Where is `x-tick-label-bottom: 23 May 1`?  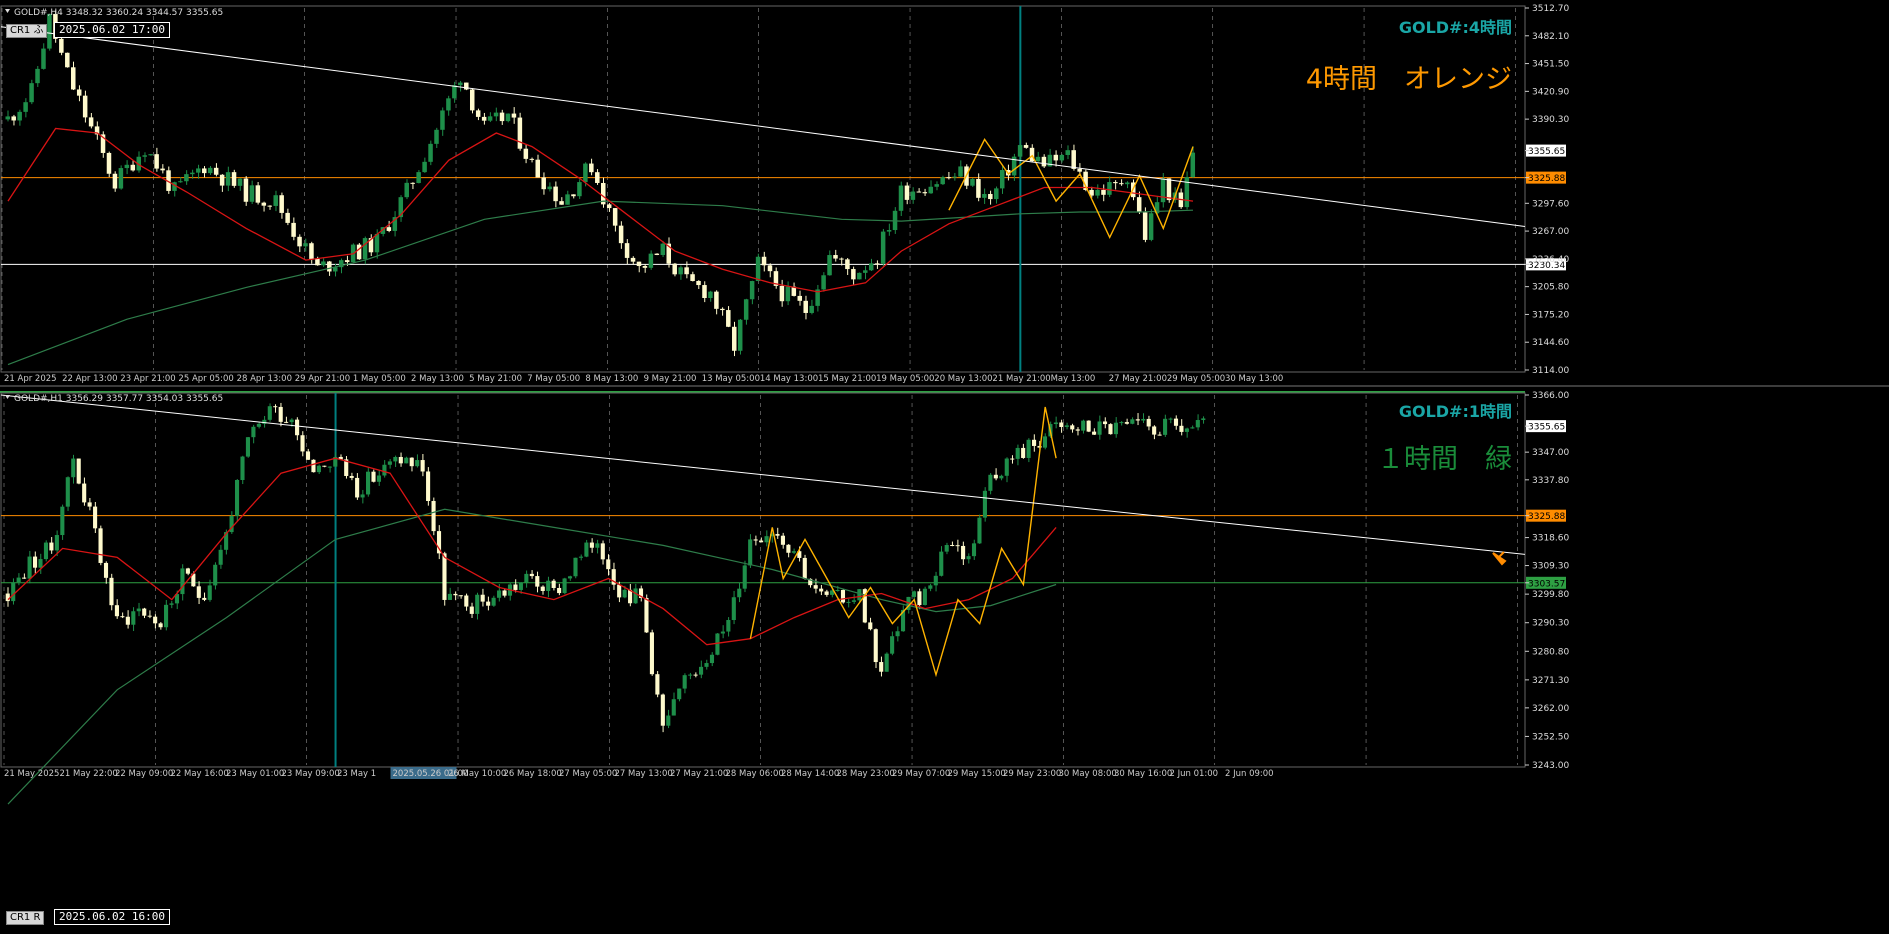
x-tick-label-bottom: 23 May 1 is located at coordinates (356, 774).